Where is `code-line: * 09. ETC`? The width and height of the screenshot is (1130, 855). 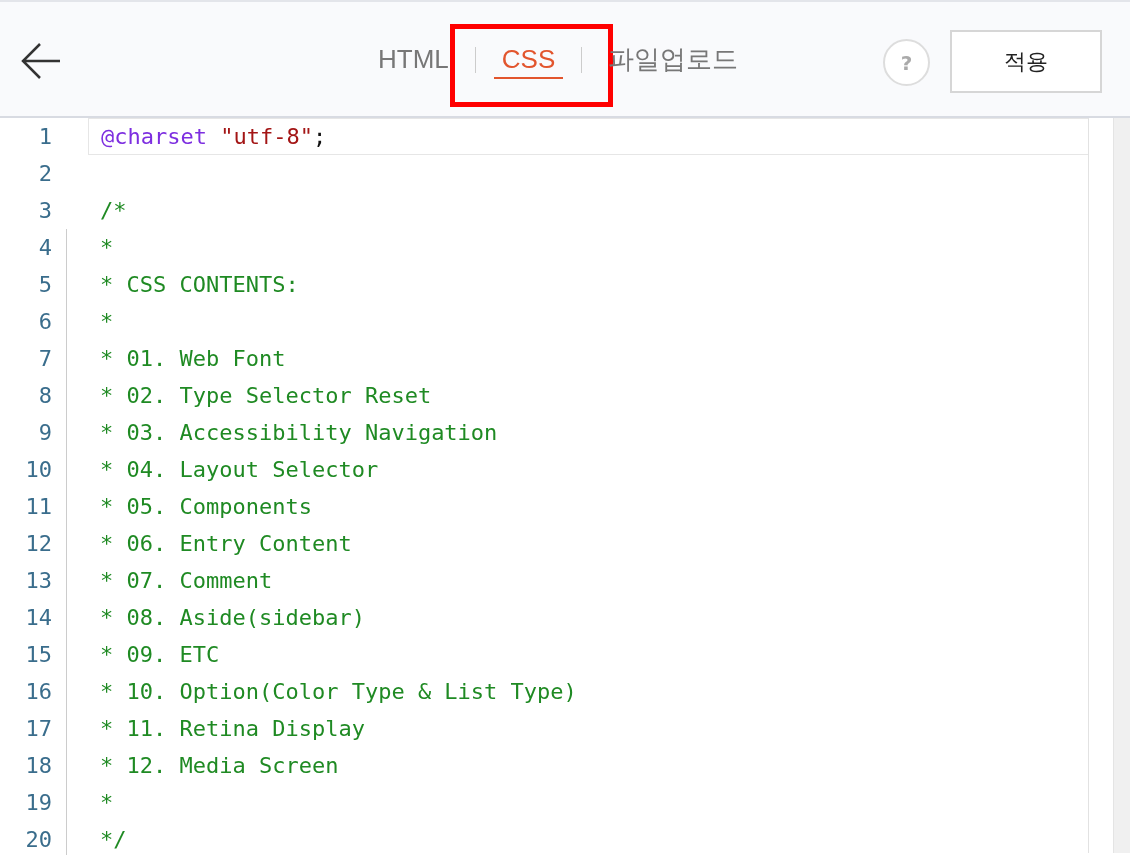 code-line: * 09. ETC is located at coordinates (160, 655).